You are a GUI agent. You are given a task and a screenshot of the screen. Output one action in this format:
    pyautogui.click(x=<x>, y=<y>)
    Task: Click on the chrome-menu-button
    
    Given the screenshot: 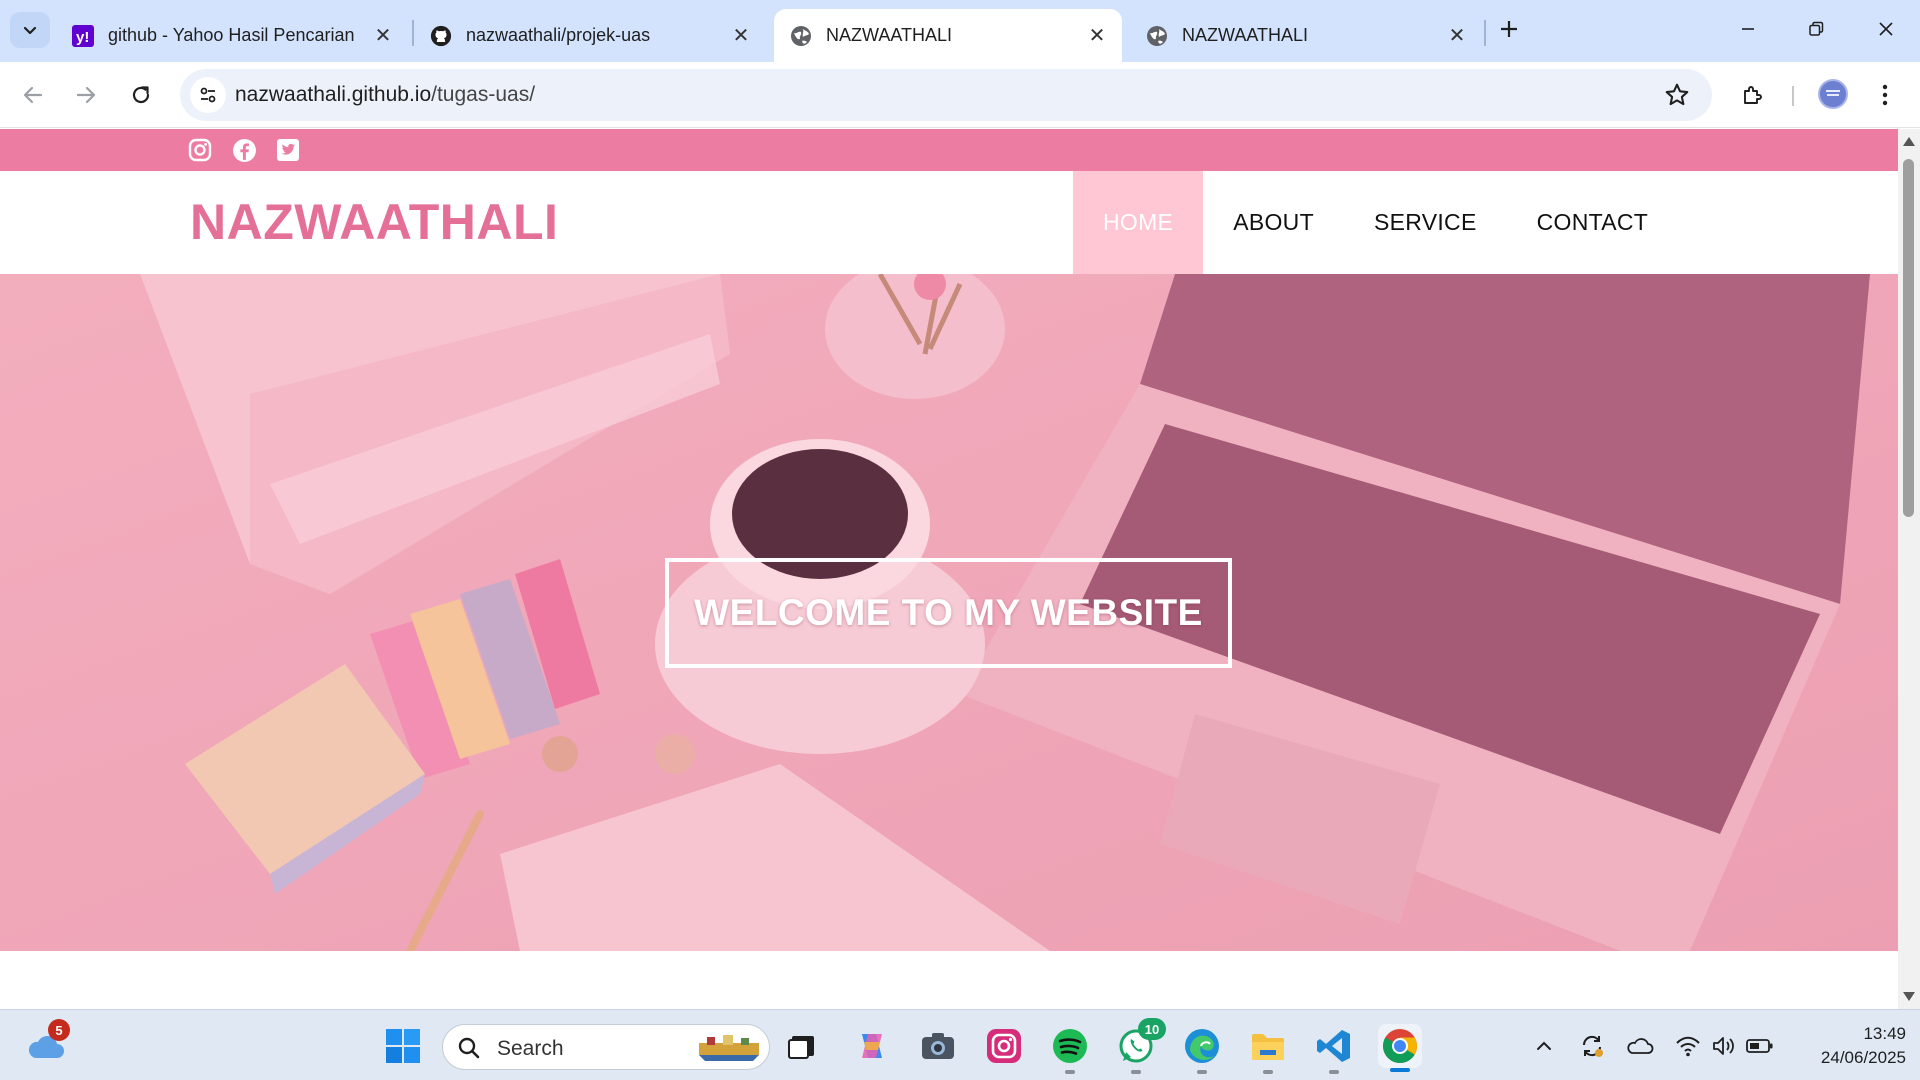 What is the action you would take?
    pyautogui.click(x=1885, y=95)
    